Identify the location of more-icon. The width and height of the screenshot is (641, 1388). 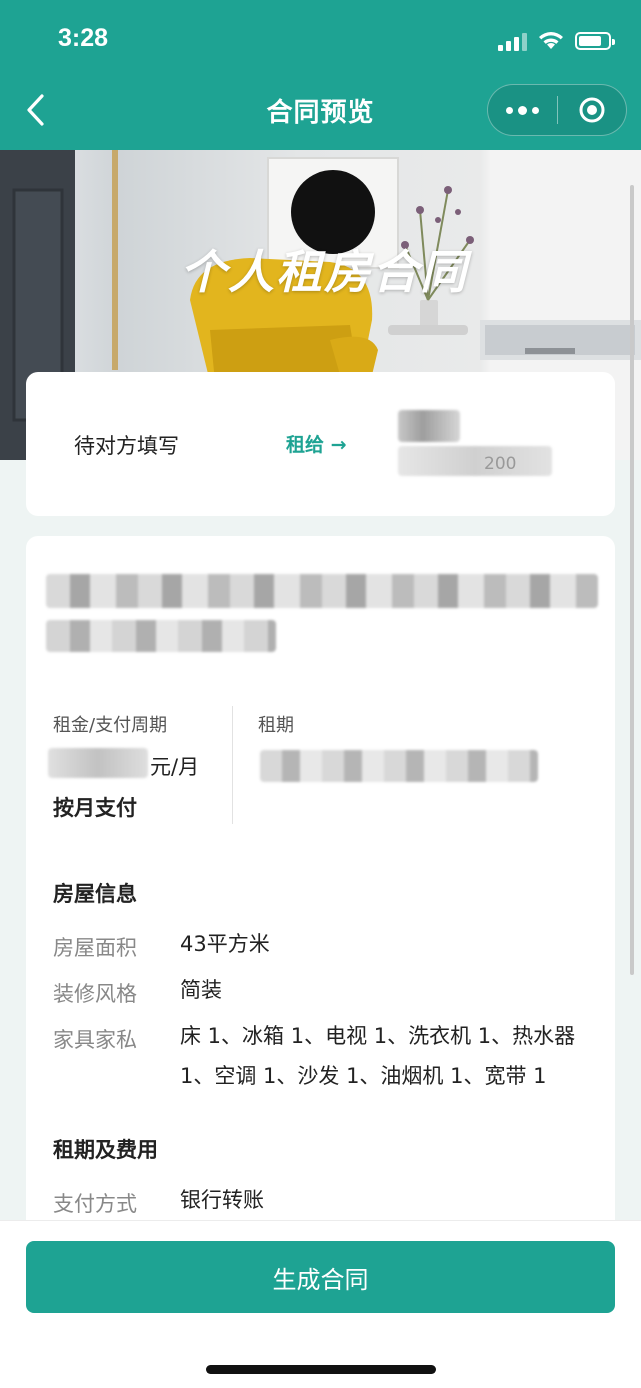
(509, 110).